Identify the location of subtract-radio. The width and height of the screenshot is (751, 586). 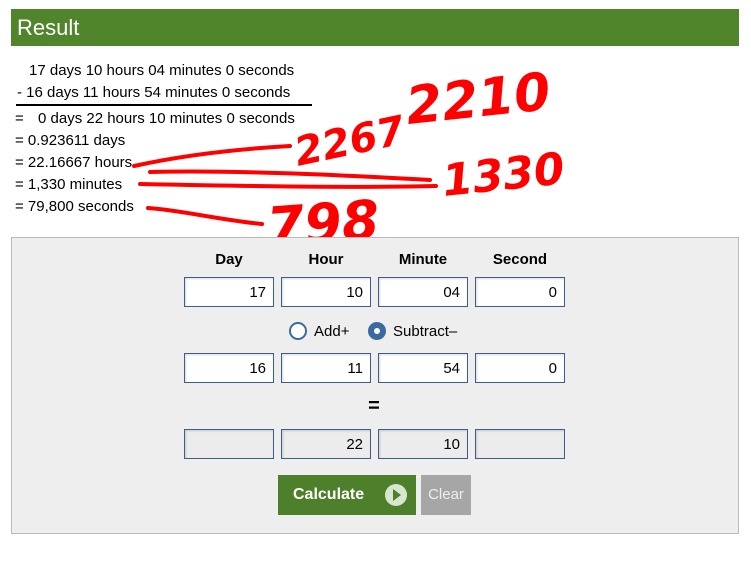
(377, 331).